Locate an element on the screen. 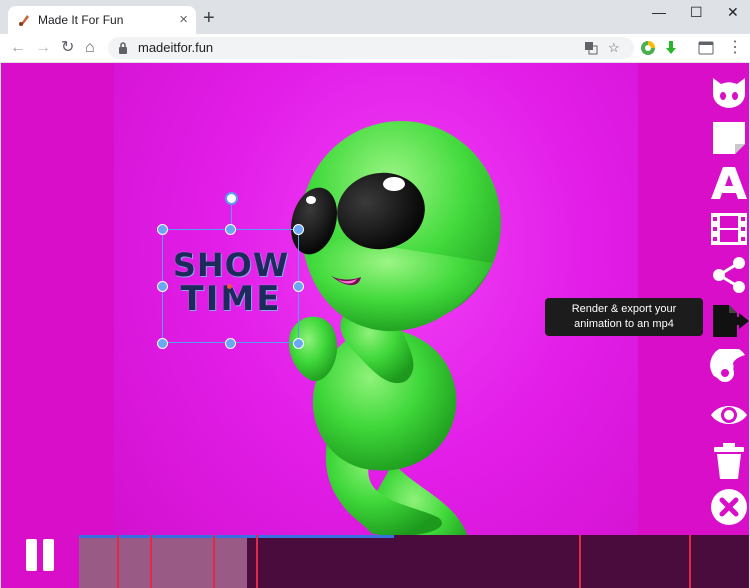 This screenshot has height=588, width=750. back-button: ← is located at coordinates (18, 48).